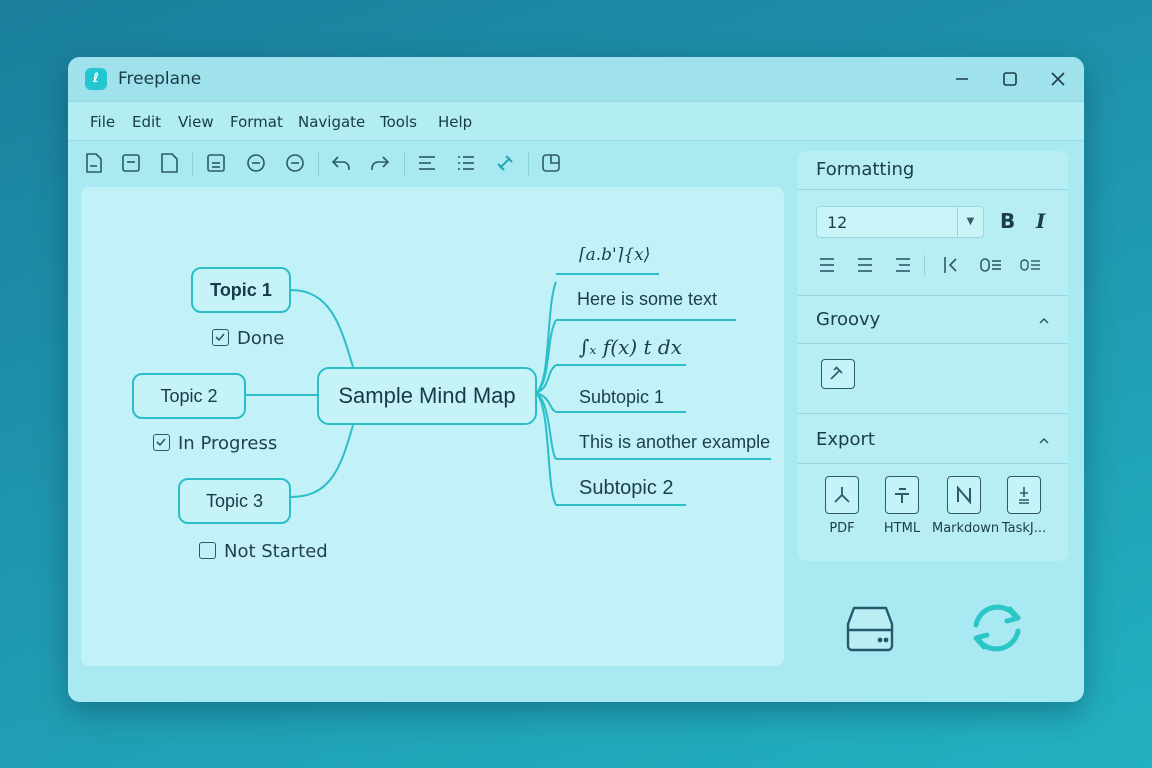 This screenshot has height=768, width=1152. I want to click on connector-lines, so click(401, 393).